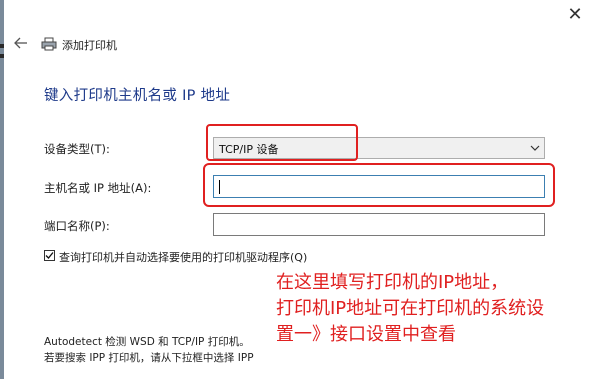 The image size is (597, 379). Describe the element at coordinates (89, 45) in the screenshot. I see `dialog-title: 添加打印机` at that location.